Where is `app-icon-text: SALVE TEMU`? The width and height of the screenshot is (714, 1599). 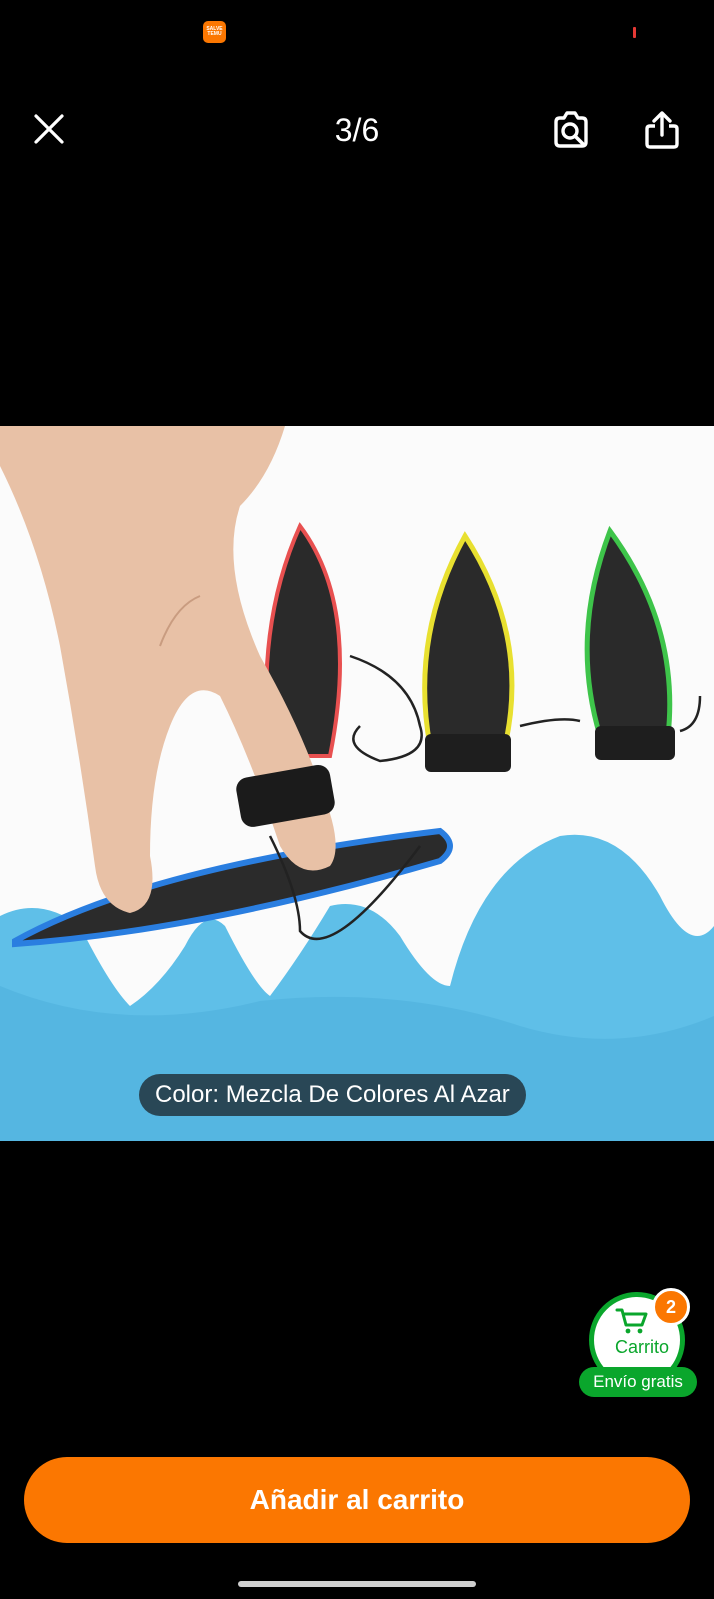
app-icon-text: SALVE TEMU is located at coordinates (214, 31).